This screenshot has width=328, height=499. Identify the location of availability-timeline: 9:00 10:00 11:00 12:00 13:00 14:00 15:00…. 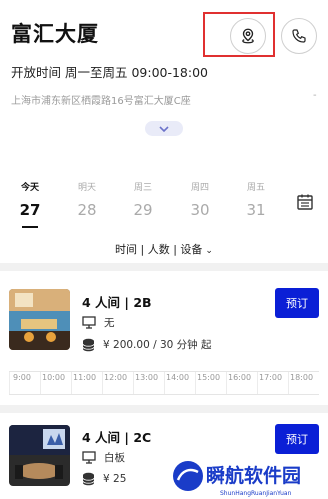
(164, 383).